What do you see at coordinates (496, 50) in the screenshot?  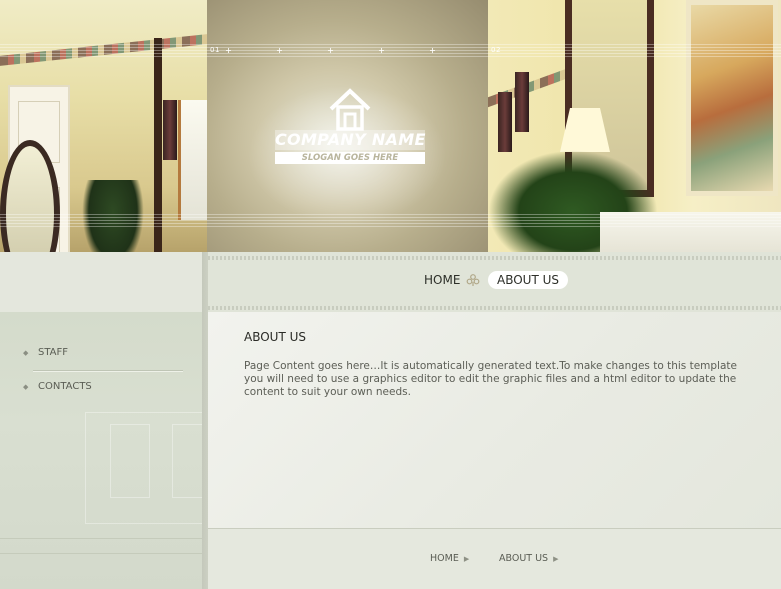 I see `photo-number-label: 02` at bounding box center [496, 50].